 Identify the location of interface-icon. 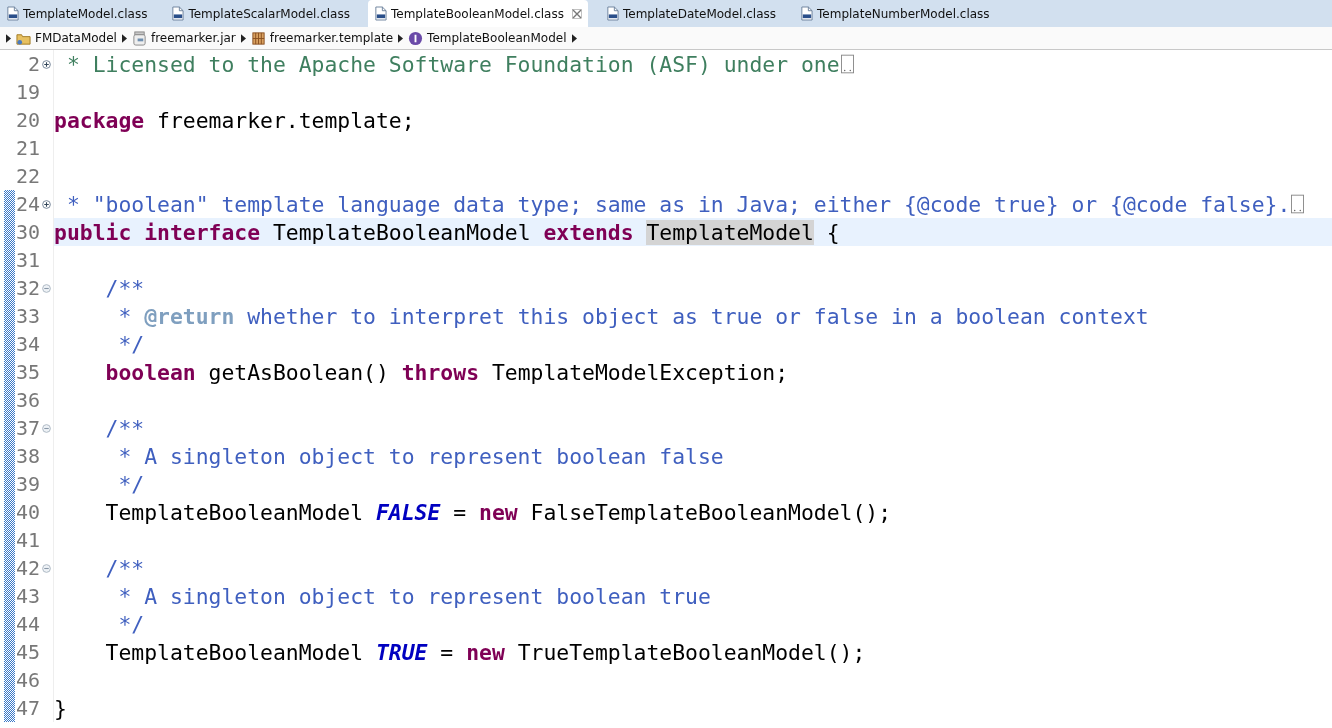
(416, 38).